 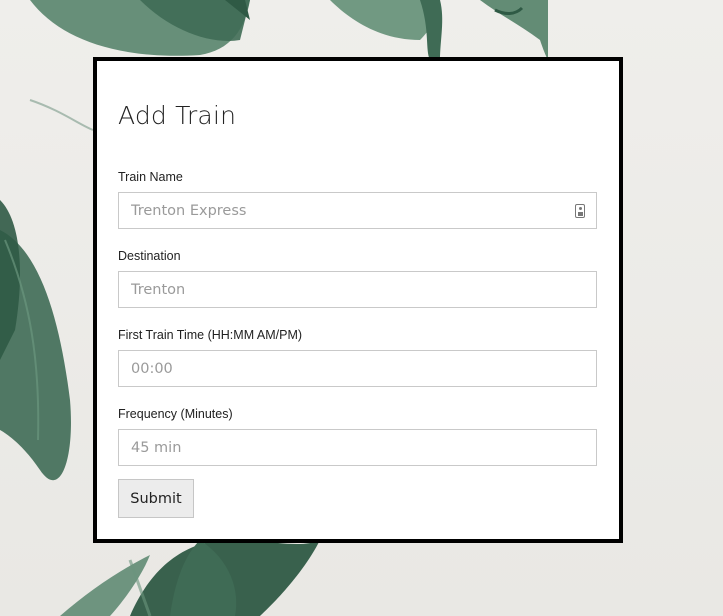 What do you see at coordinates (150, 177) in the screenshot?
I see `train-name-label: Train Name` at bounding box center [150, 177].